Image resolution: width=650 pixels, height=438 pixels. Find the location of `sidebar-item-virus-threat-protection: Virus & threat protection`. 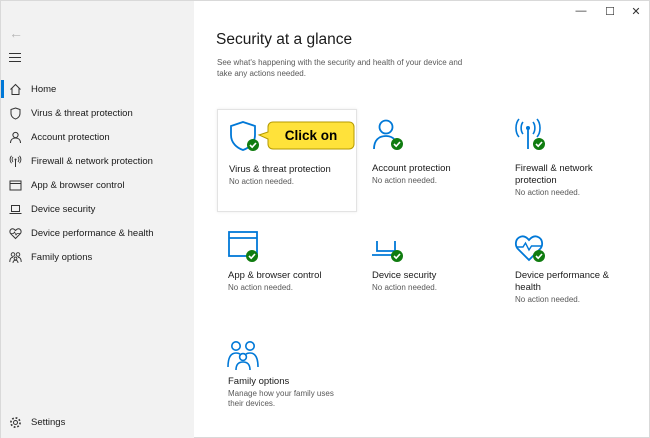

sidebar-item-virus-threat-protection: Virus & threat protection is located at coordinates (97, 113).